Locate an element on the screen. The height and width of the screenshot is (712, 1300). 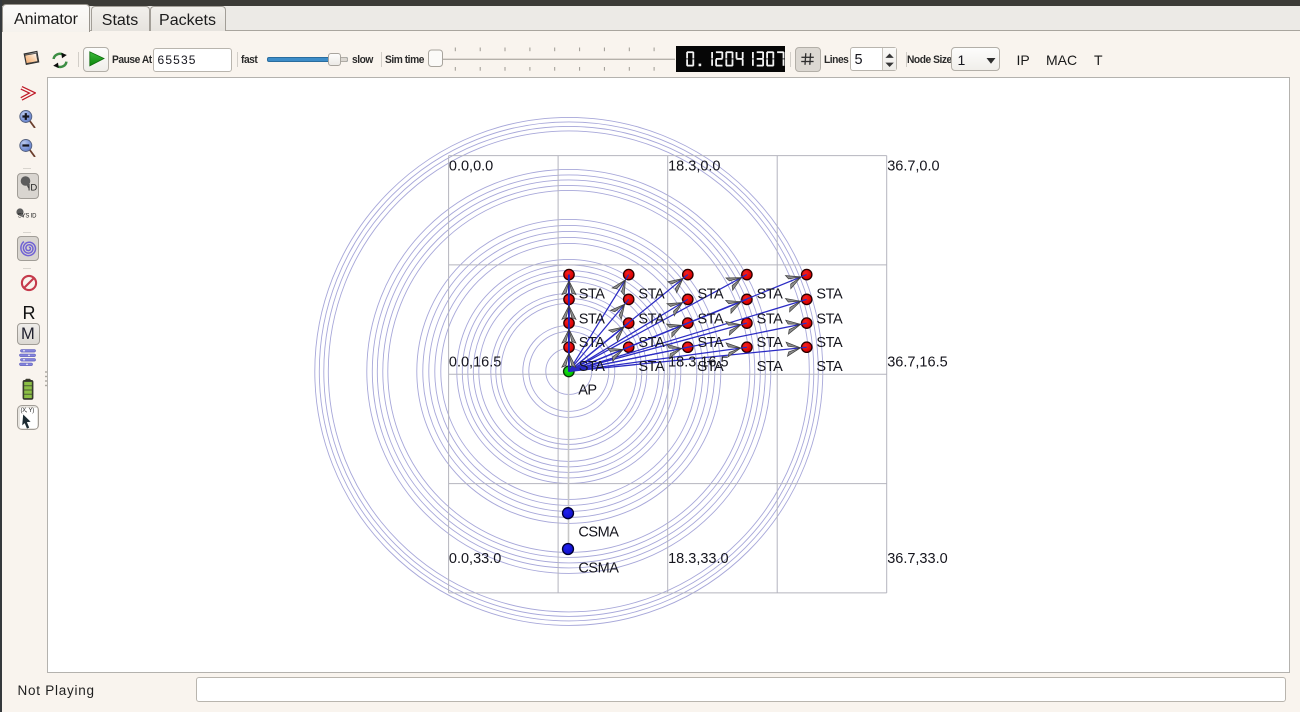
svg-text: ID is located at coordinates (33, 187).